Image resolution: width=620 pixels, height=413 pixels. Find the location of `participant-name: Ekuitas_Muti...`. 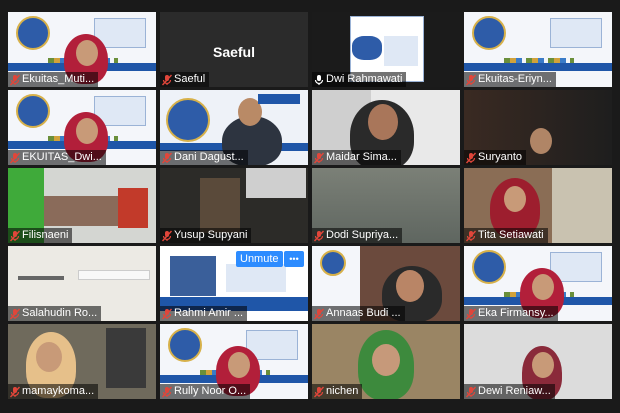

participant-name: Ekuitas_Muti... is located at coordinates (58, 79).